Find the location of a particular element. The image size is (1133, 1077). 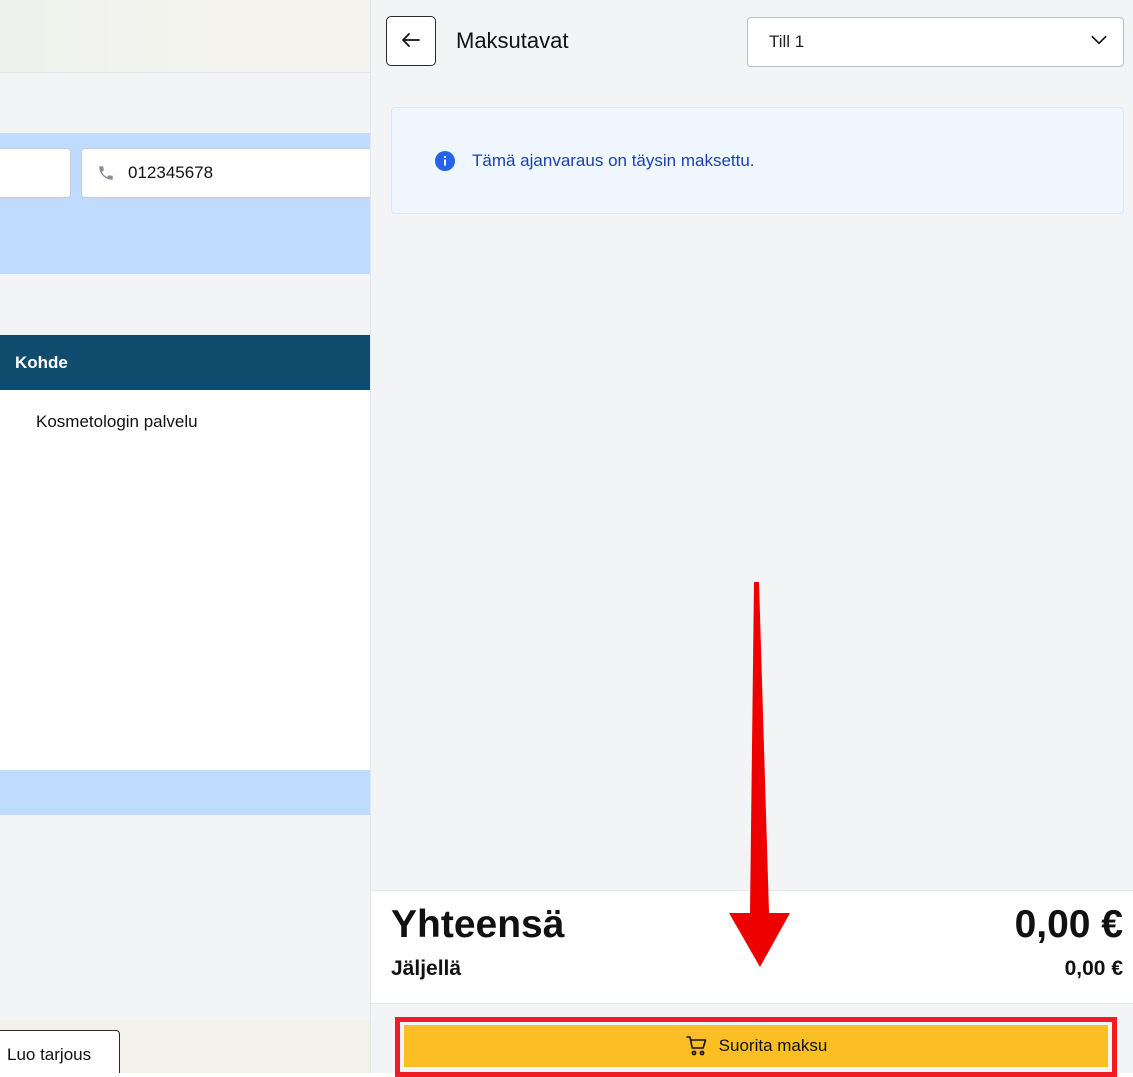

arrow-left-icon is located at coordinates (411, 41).